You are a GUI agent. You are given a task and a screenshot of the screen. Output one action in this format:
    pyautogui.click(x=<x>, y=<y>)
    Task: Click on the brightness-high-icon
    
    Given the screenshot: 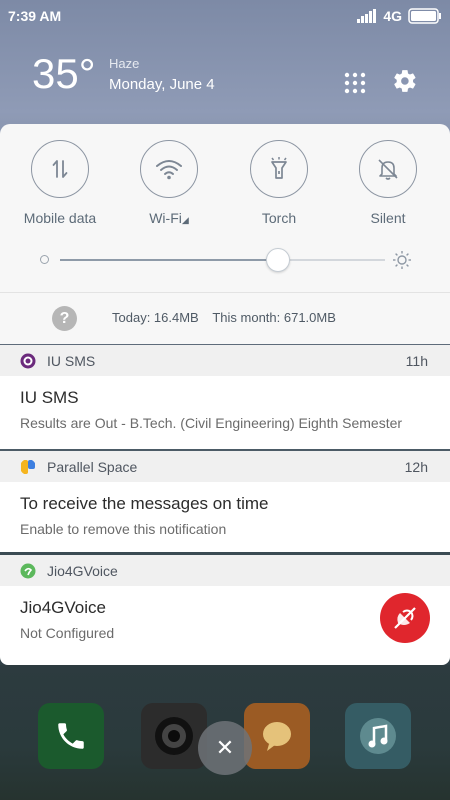 What is the action you would take?
    pyautogui.click(x=402, y=260)
    